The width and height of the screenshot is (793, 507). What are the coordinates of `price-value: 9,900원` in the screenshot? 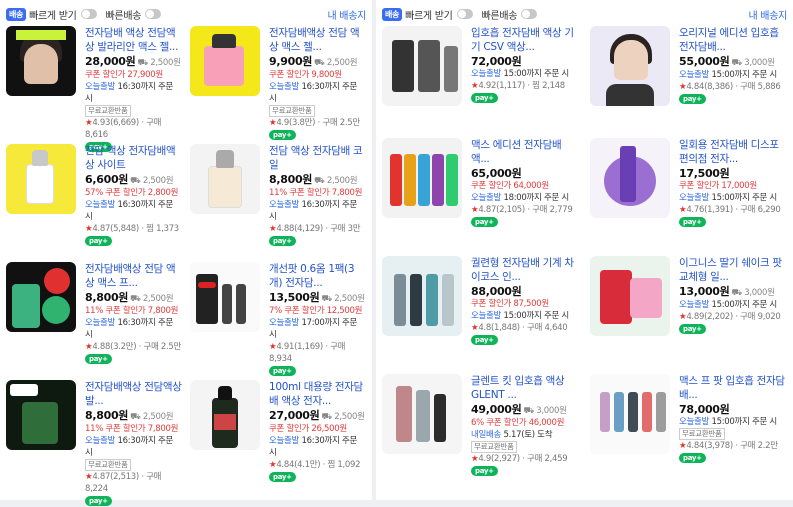 It's located at (291, 61).